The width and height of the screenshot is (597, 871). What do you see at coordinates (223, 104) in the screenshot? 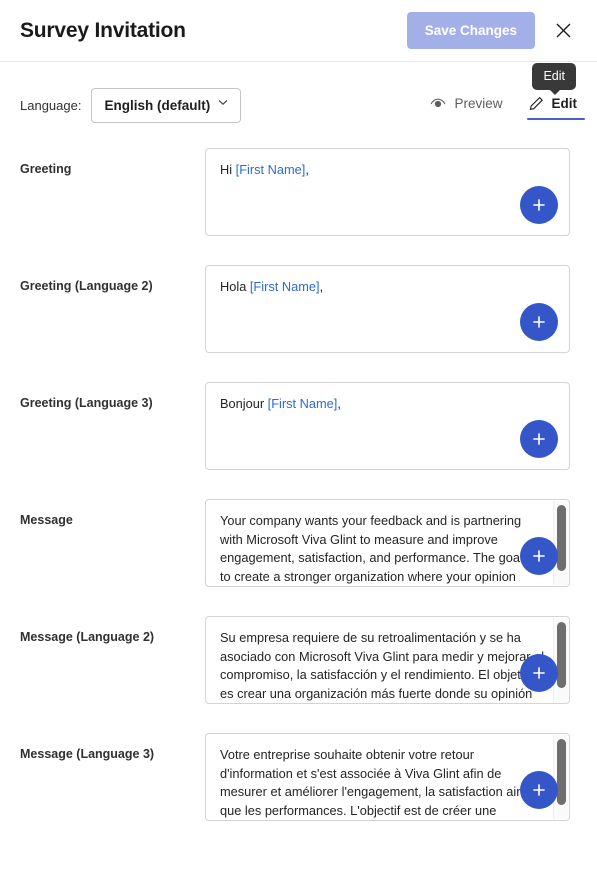
I see `chevron-down-icon` at bounding box center [223, 104].